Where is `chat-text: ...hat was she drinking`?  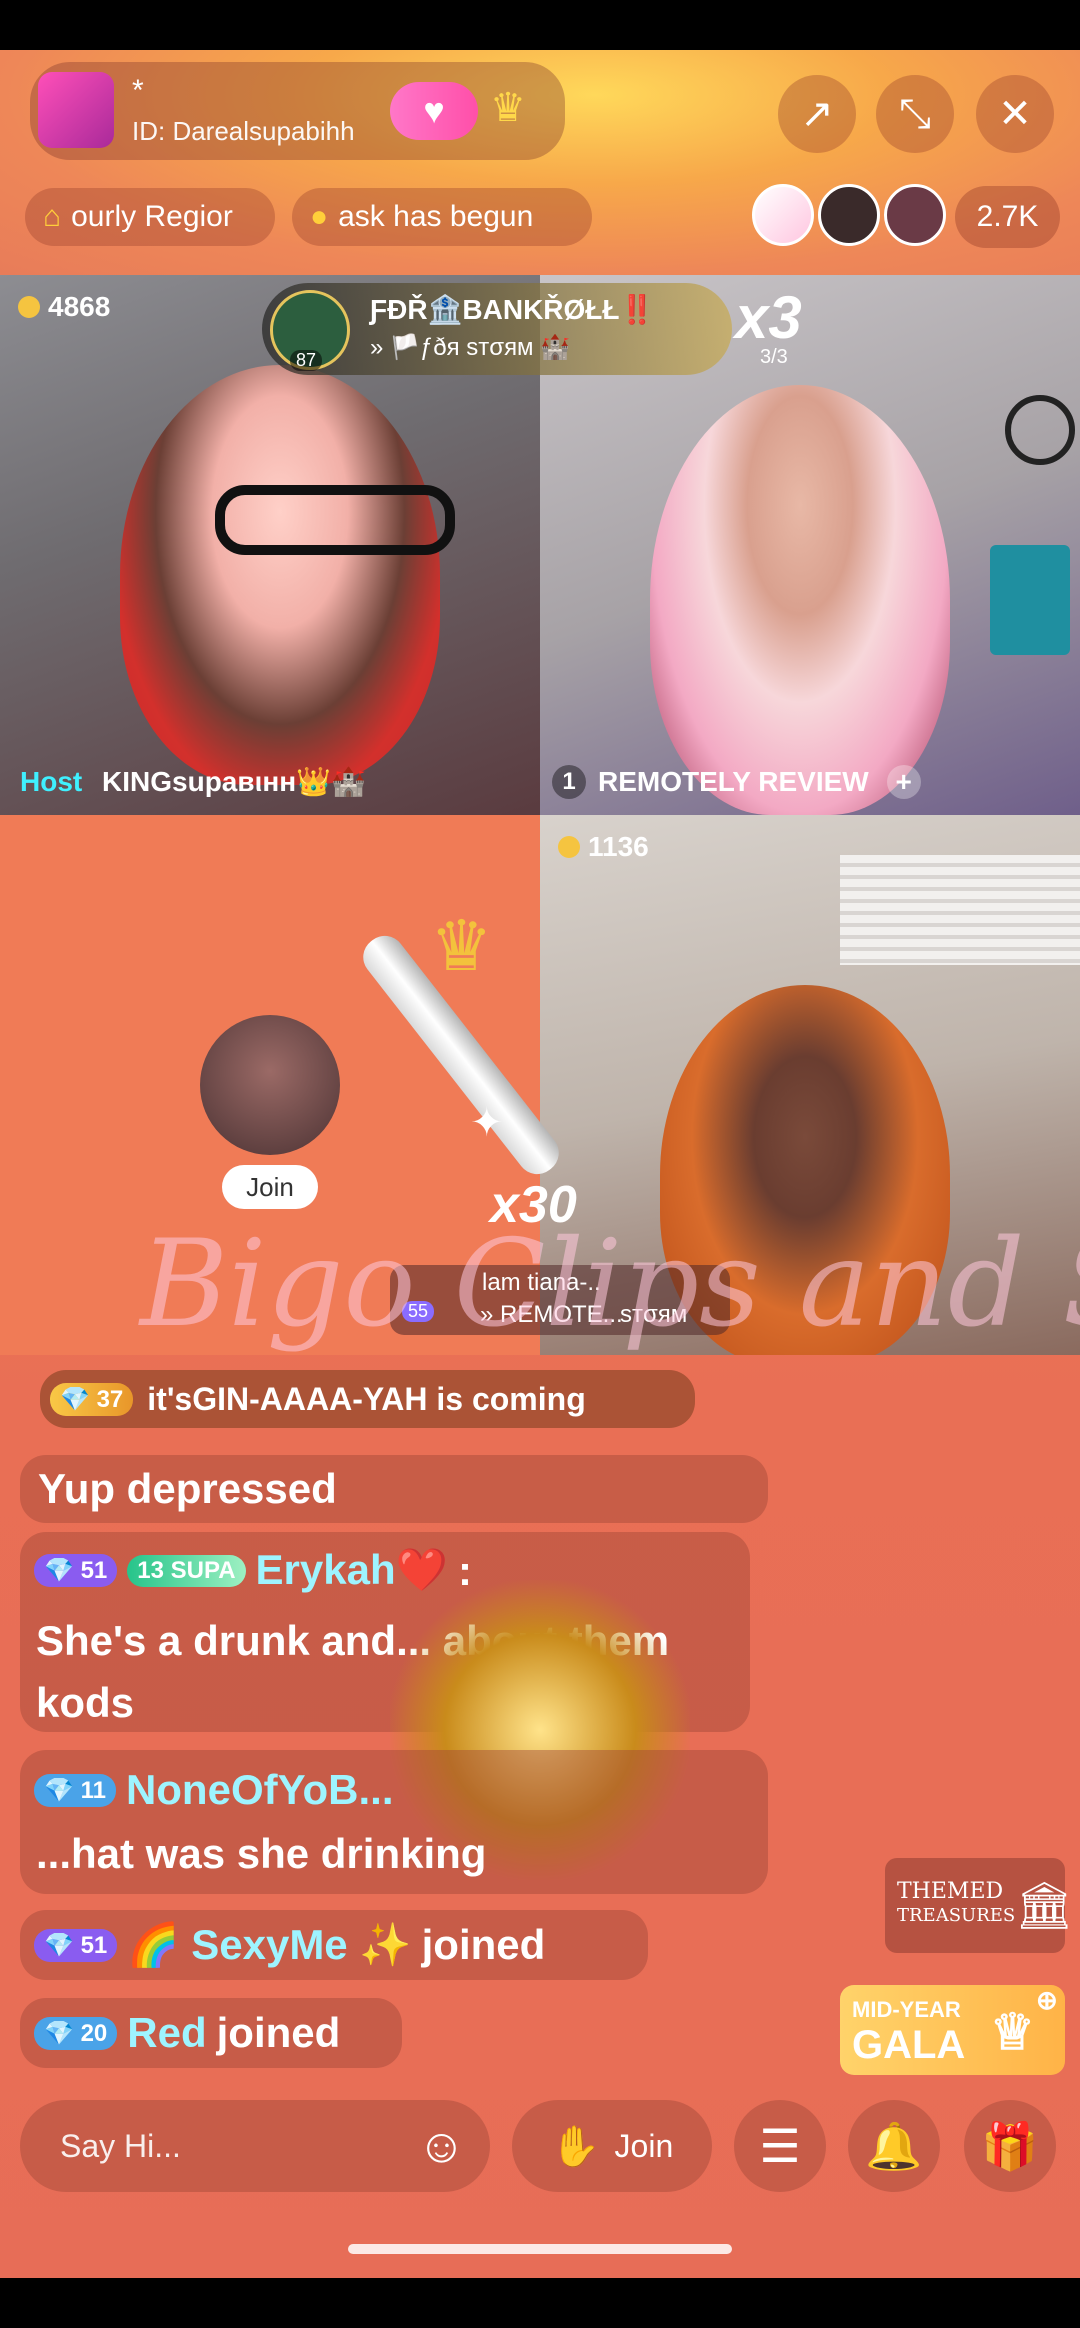 chat-text: ...hat was she drinking is located at coordinates (261, 1853).